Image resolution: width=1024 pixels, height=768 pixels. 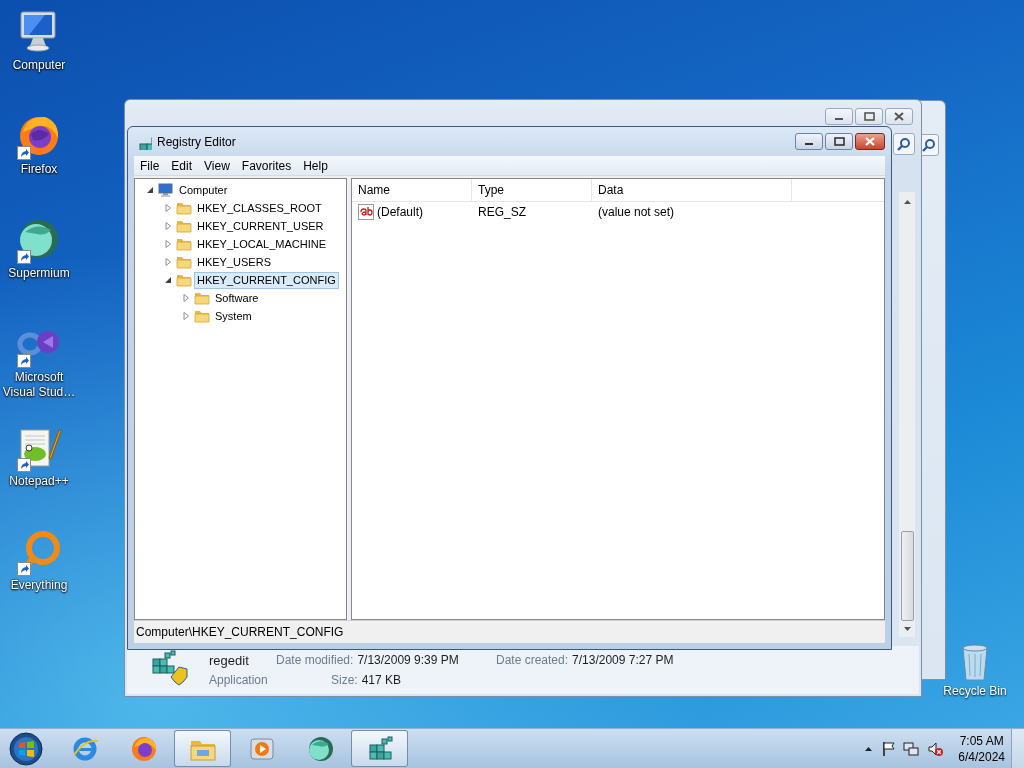 What do you see at coordinates (259, 208) in the screenshot?
I see `tree-item: HKEY_CLASSES_ROOT` at bounding box center [259, 208].